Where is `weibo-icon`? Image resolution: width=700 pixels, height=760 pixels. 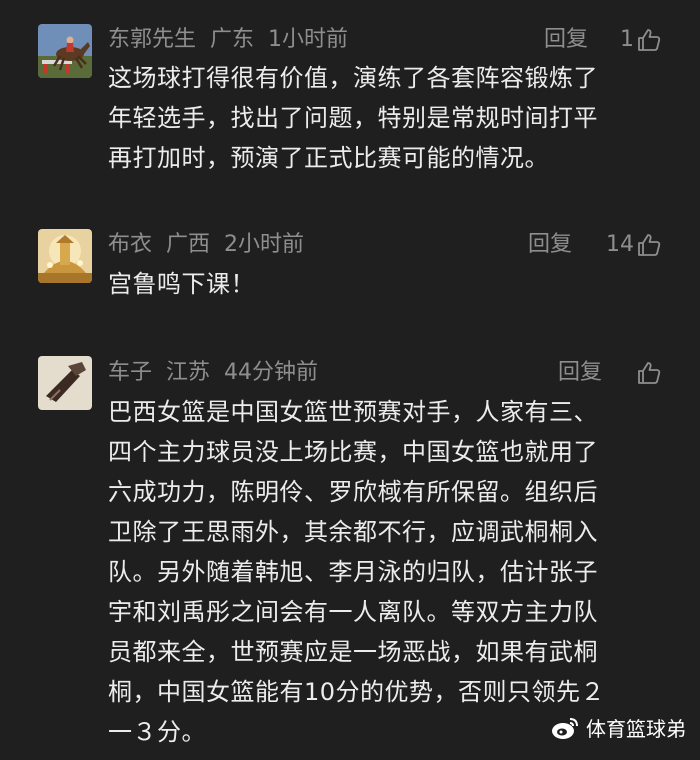 weibo-icon is located at coordinates (565, 728).